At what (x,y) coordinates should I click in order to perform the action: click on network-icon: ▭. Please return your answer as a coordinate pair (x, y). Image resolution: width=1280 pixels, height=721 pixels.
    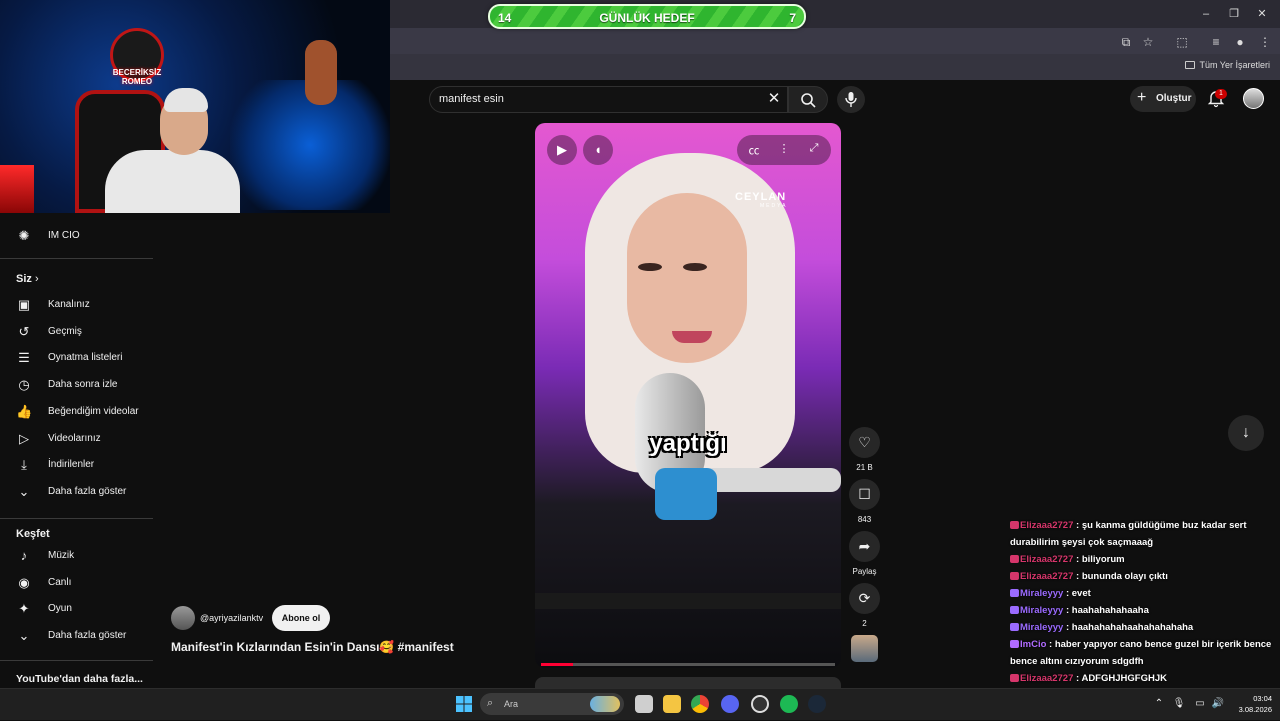
    Looking at the image, I should click on (1200, 704).